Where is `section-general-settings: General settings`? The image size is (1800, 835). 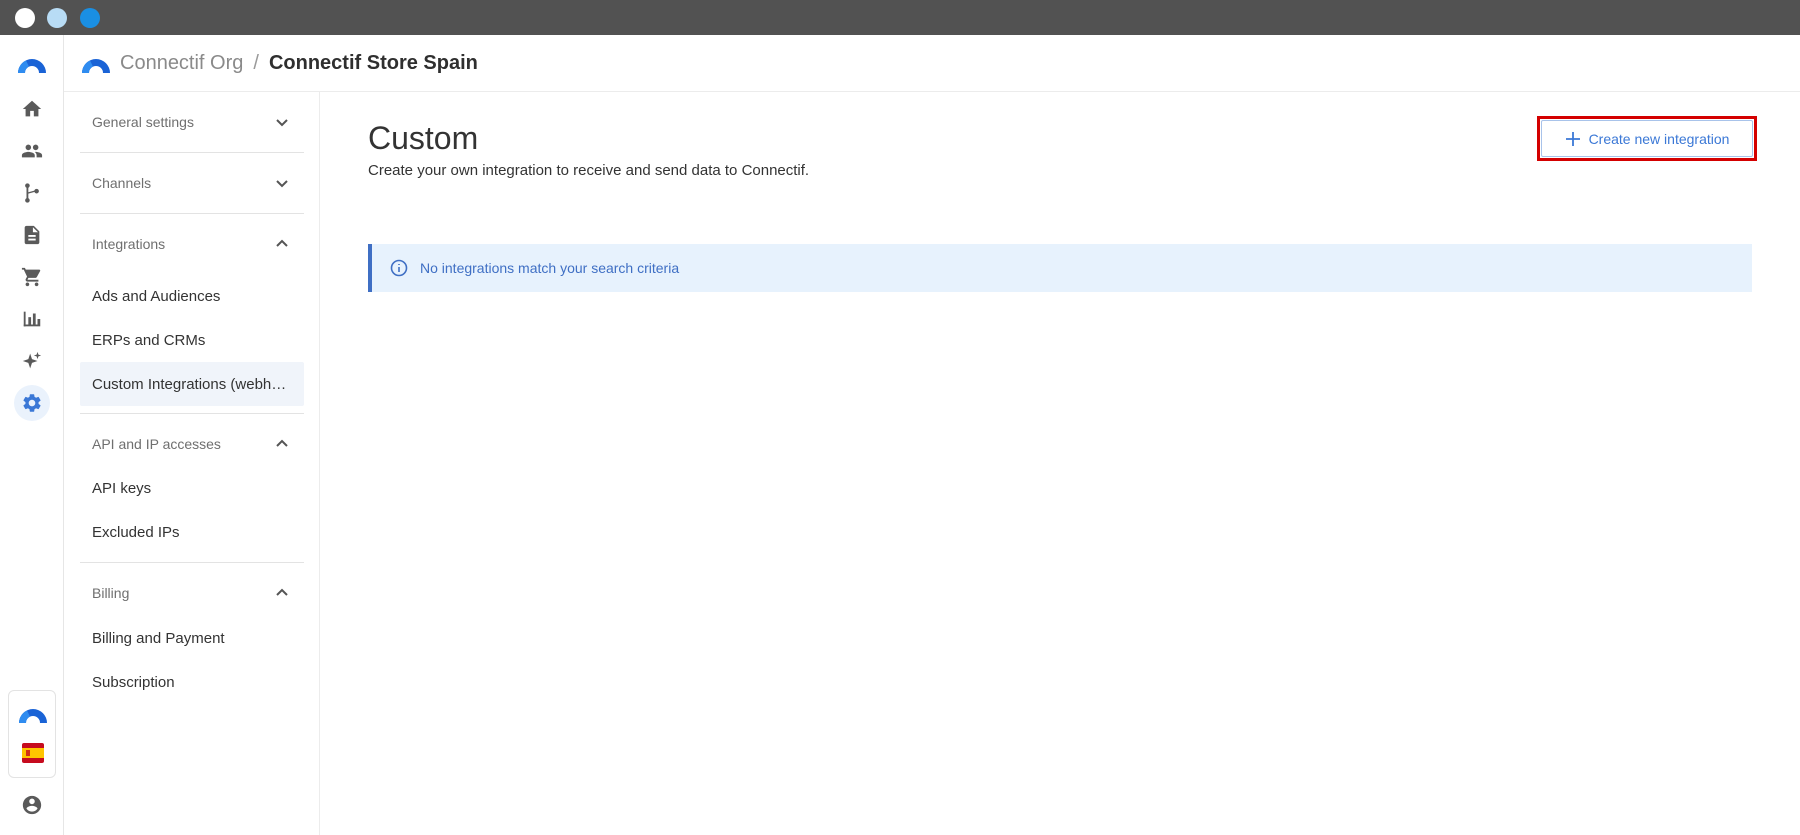 section-general-settings: General settings is located at coordinates (192, 122).